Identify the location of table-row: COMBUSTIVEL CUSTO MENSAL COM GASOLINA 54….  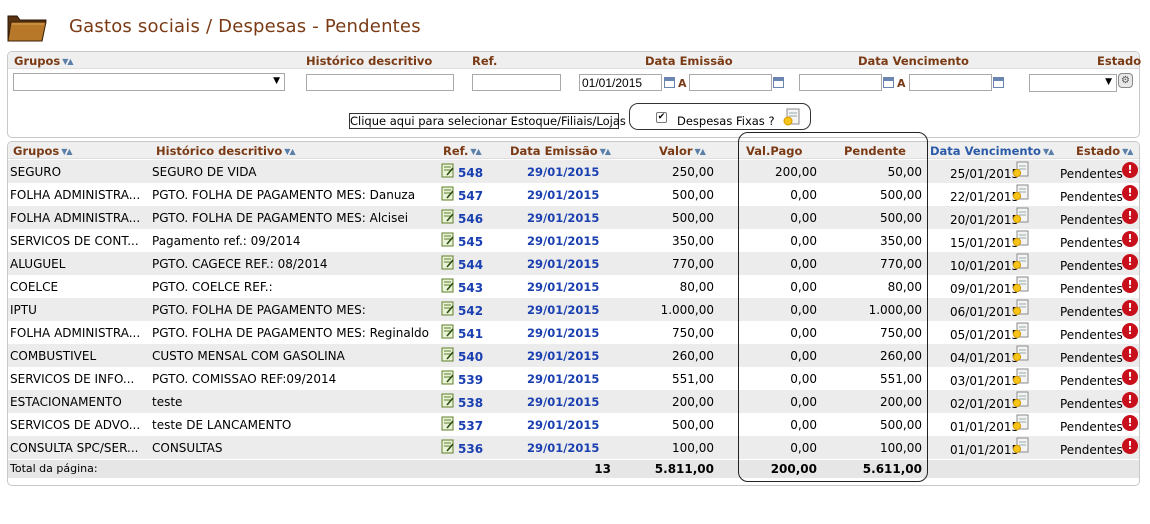
(573, 355).